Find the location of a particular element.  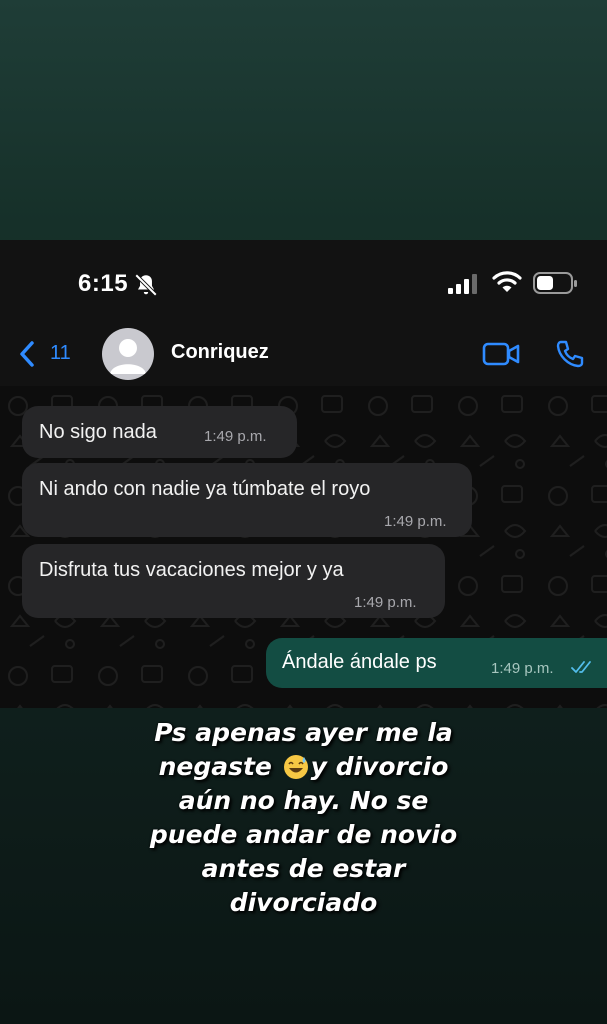

caption-line-with-emoji: negaste y divorcio is located at coordinates (303, 767).